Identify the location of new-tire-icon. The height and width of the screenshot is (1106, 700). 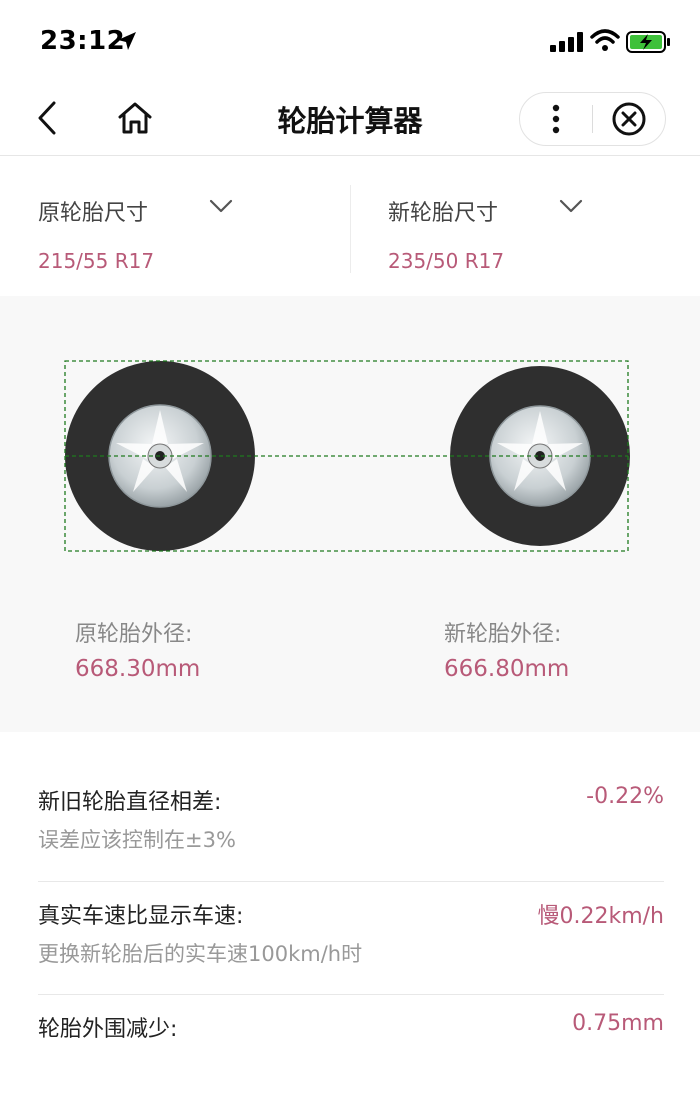
(540, 456).